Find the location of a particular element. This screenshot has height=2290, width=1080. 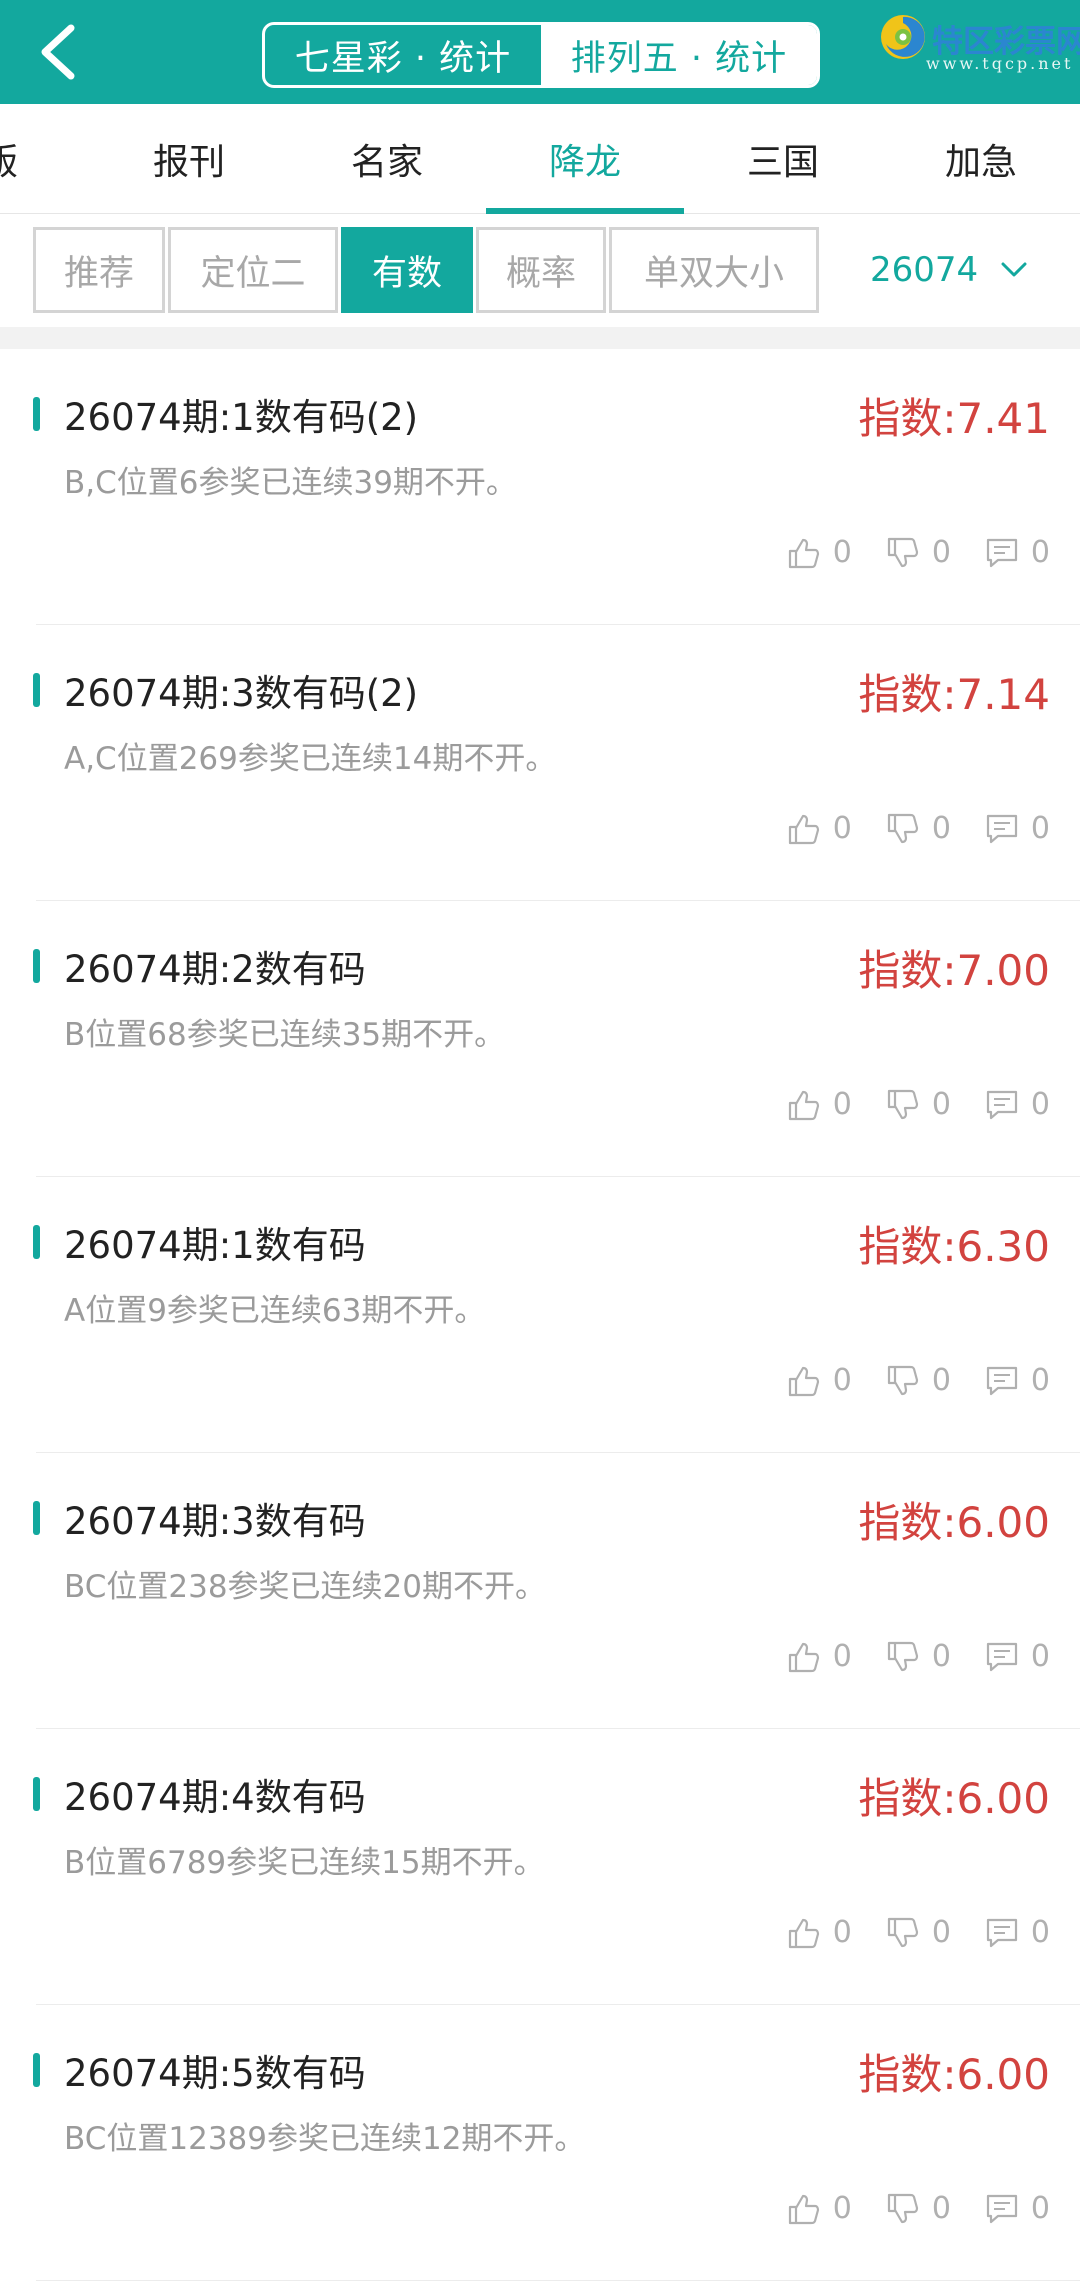

item-description: BC位置12389参奖已连续12期不开。 is located at coordinates (325, 2139).